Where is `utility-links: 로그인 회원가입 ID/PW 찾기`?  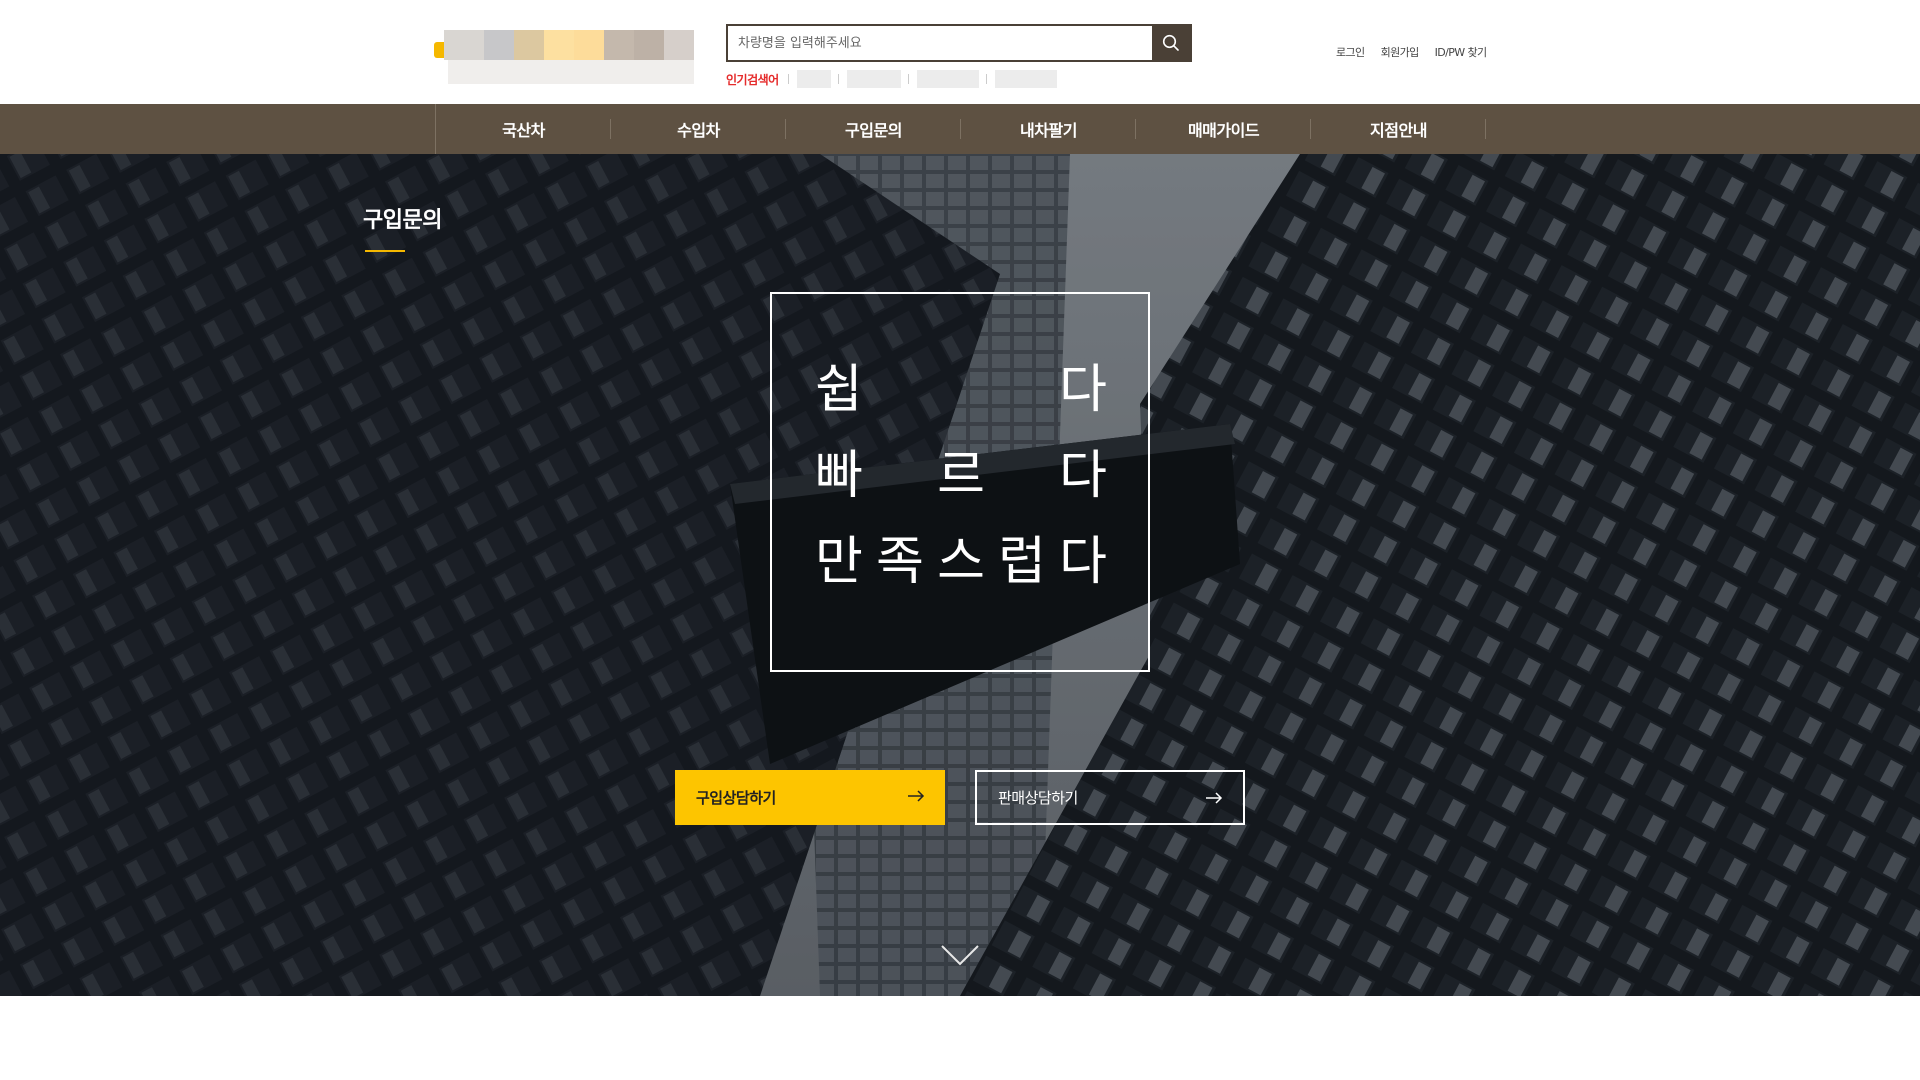
utility-links: 로그인 회원가입 ID/PW 찾기 is located at coordinates (1411, 52).